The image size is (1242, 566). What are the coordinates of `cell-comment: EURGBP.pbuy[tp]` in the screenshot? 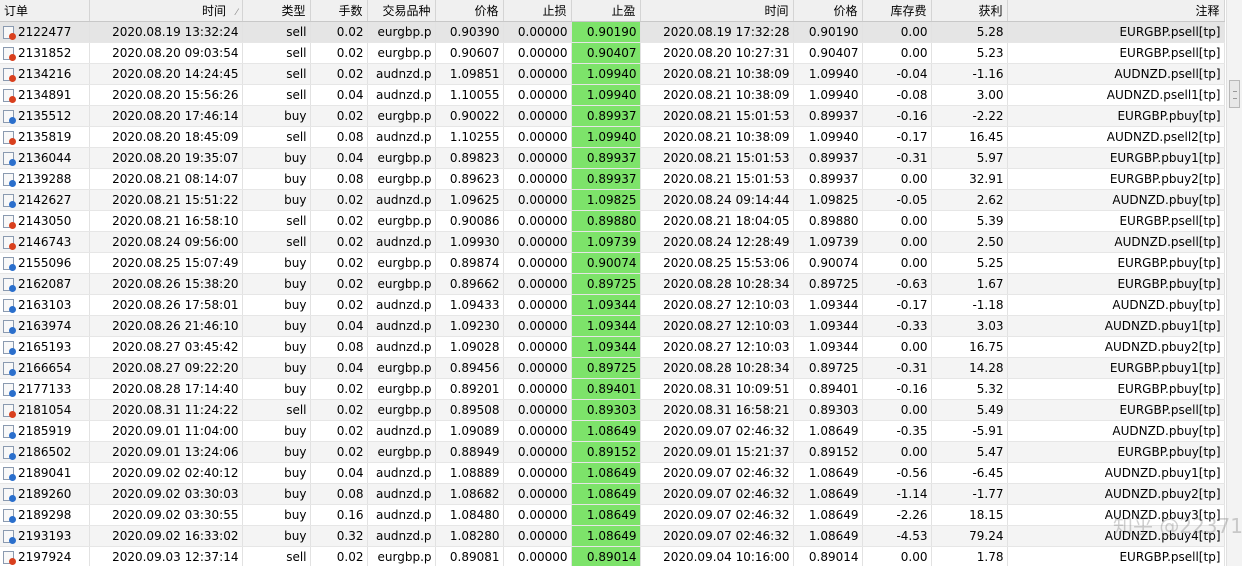 It's located at (1116, 263).